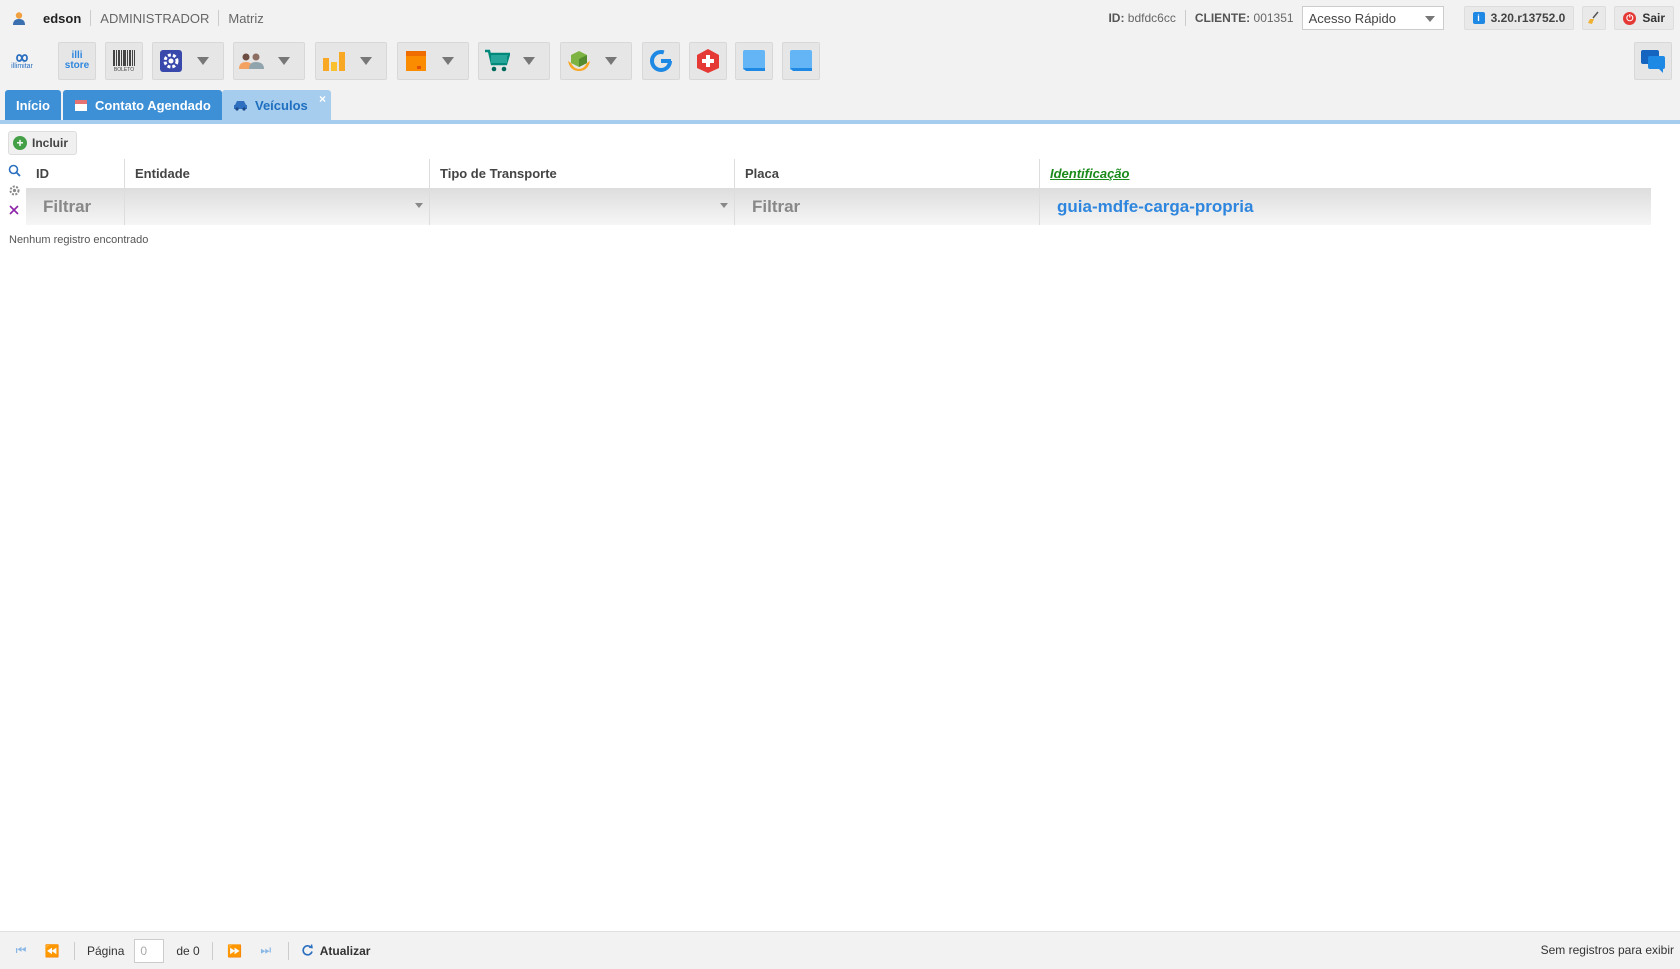  I want to click on logout-button: ⏻ Sair, so click(1644, 18).